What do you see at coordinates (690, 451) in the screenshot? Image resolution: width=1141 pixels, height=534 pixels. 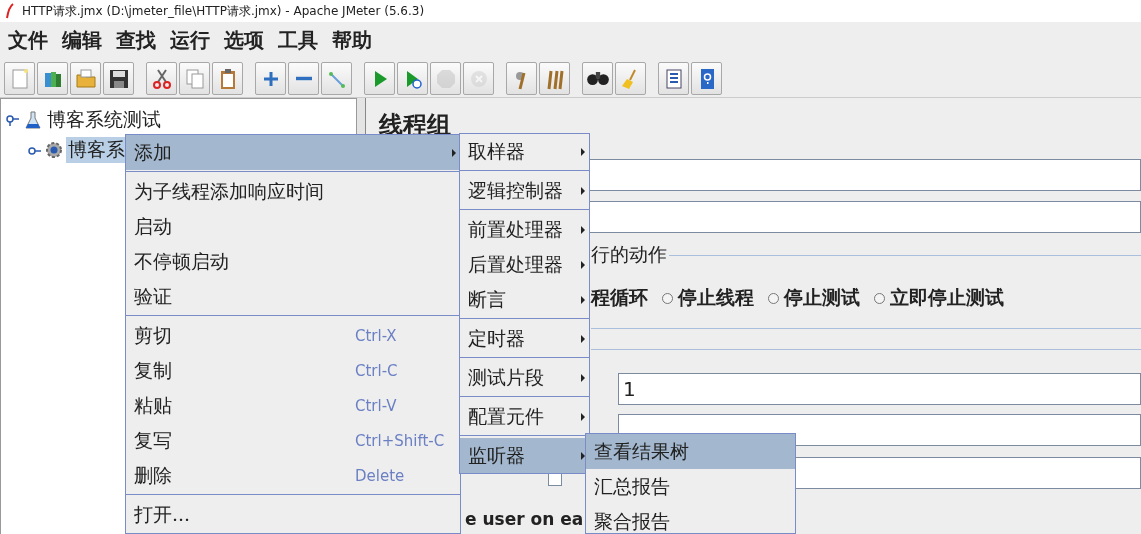 I see `menu-item: 查看结果树` at bounding box center [690, 451].